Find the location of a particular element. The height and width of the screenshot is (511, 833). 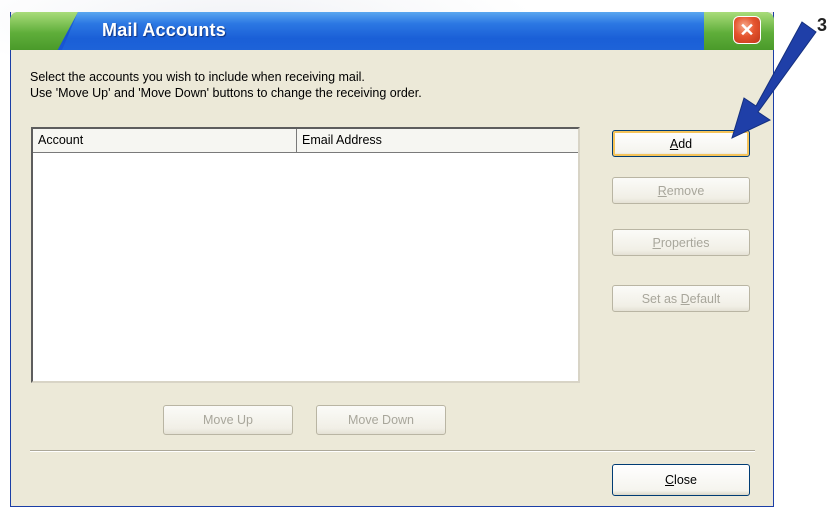

column-header-email-address: Email Address is located at coordinates (437, 141).